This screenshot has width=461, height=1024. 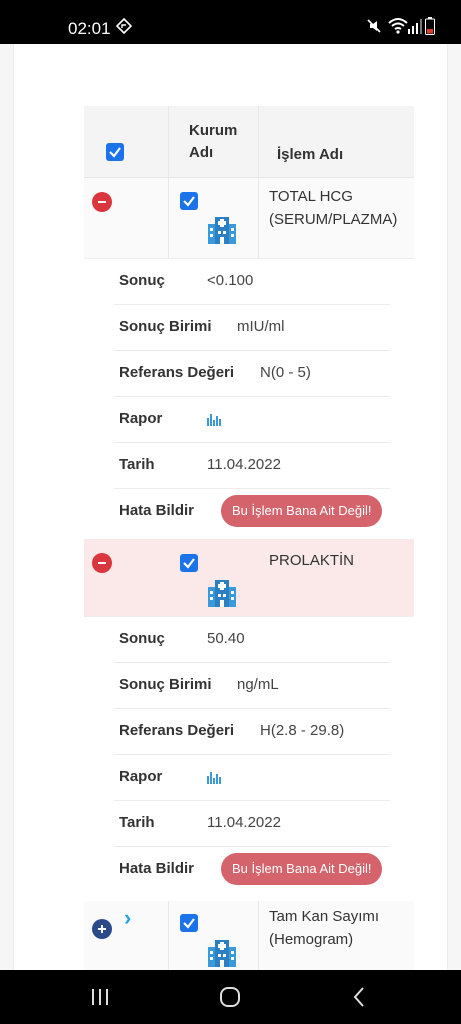 I want to click on detail-value: N(0 - 5), so click(x=285, y=372).